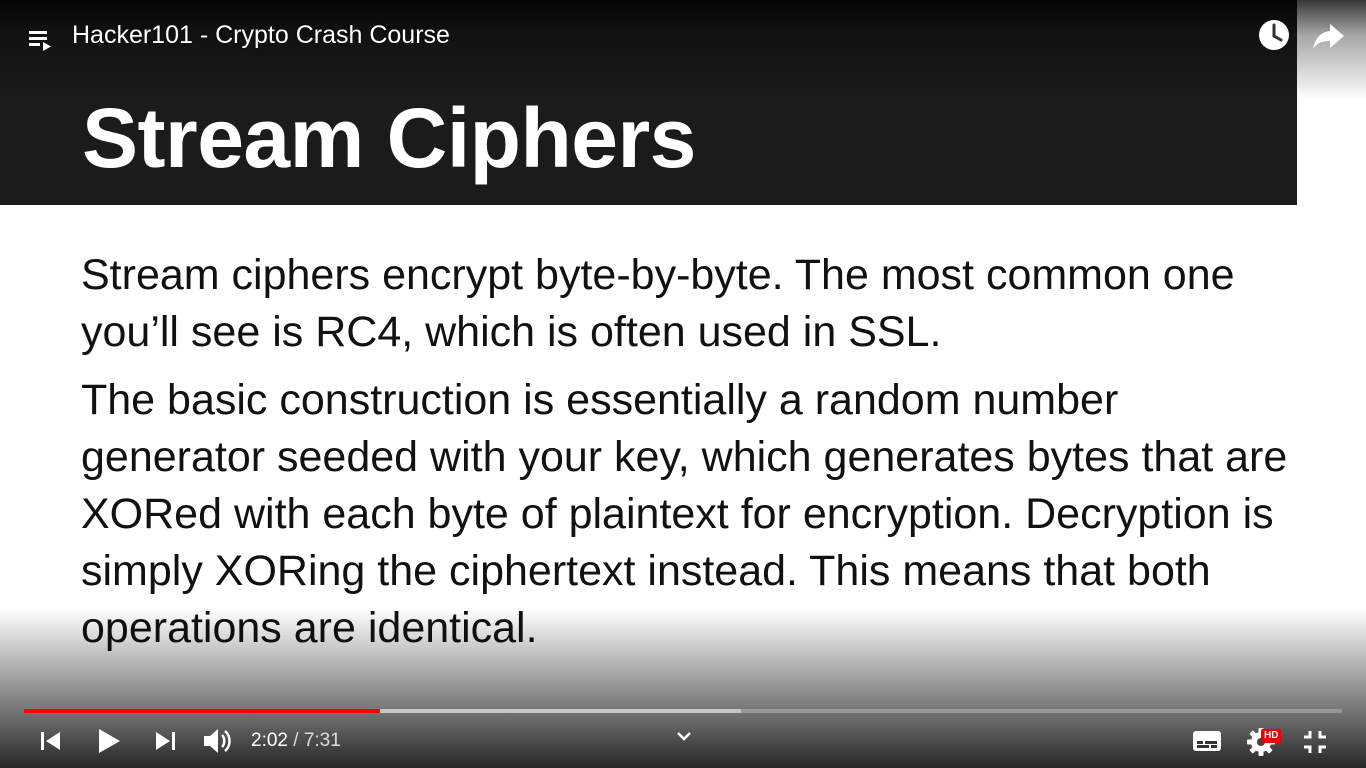 The width and height of the screenshot is (1366, 768). What do you see at coordinates (165, 741) in the screenshot?
I see `skip-next-icon` at bounding box center [165, 741].